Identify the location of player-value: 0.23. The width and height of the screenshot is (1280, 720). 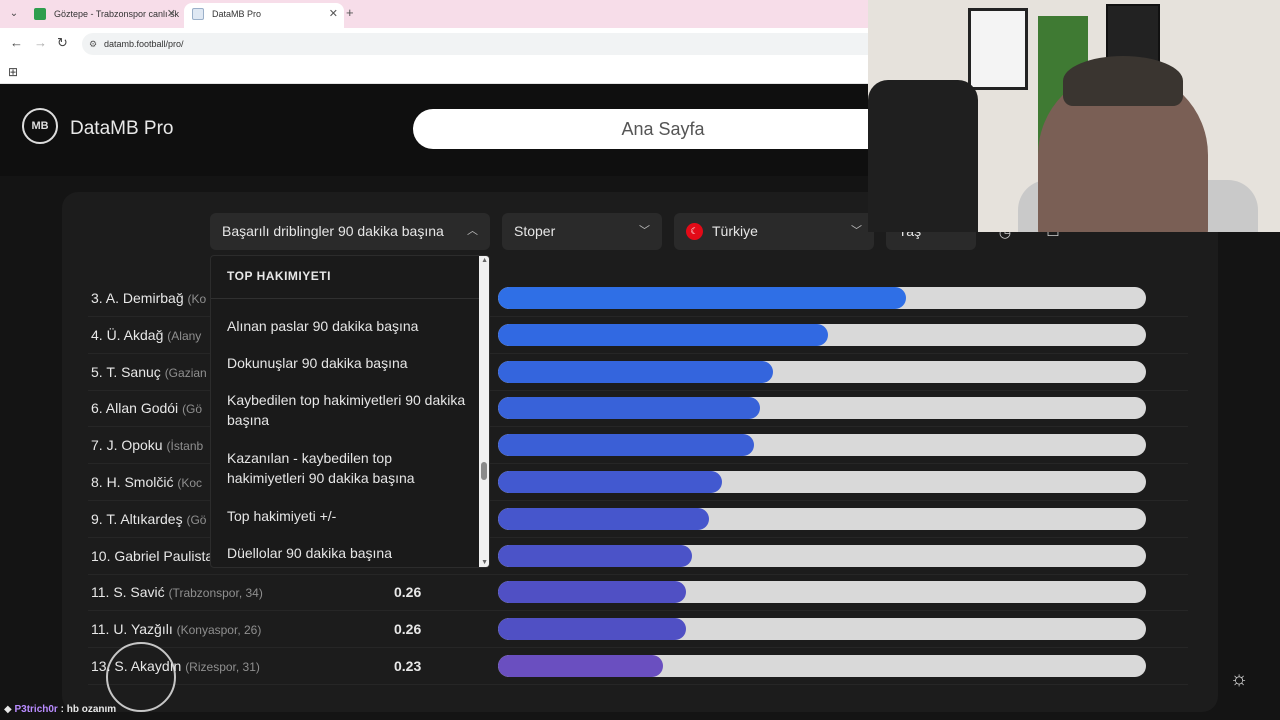
(408, 666).